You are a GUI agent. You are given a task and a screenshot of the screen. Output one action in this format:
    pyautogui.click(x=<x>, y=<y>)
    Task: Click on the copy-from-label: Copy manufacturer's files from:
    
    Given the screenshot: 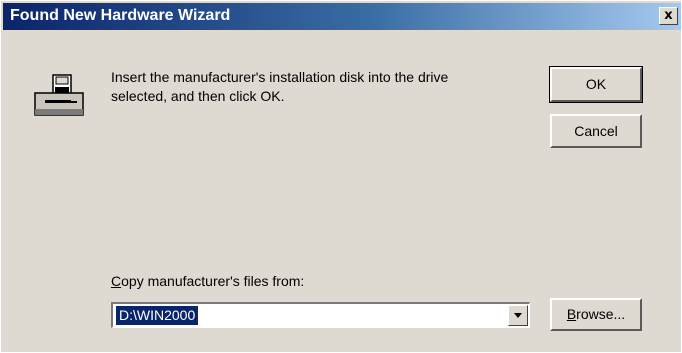 What is the action you would take?
    pyautogui.click(x=207, y=281)
    